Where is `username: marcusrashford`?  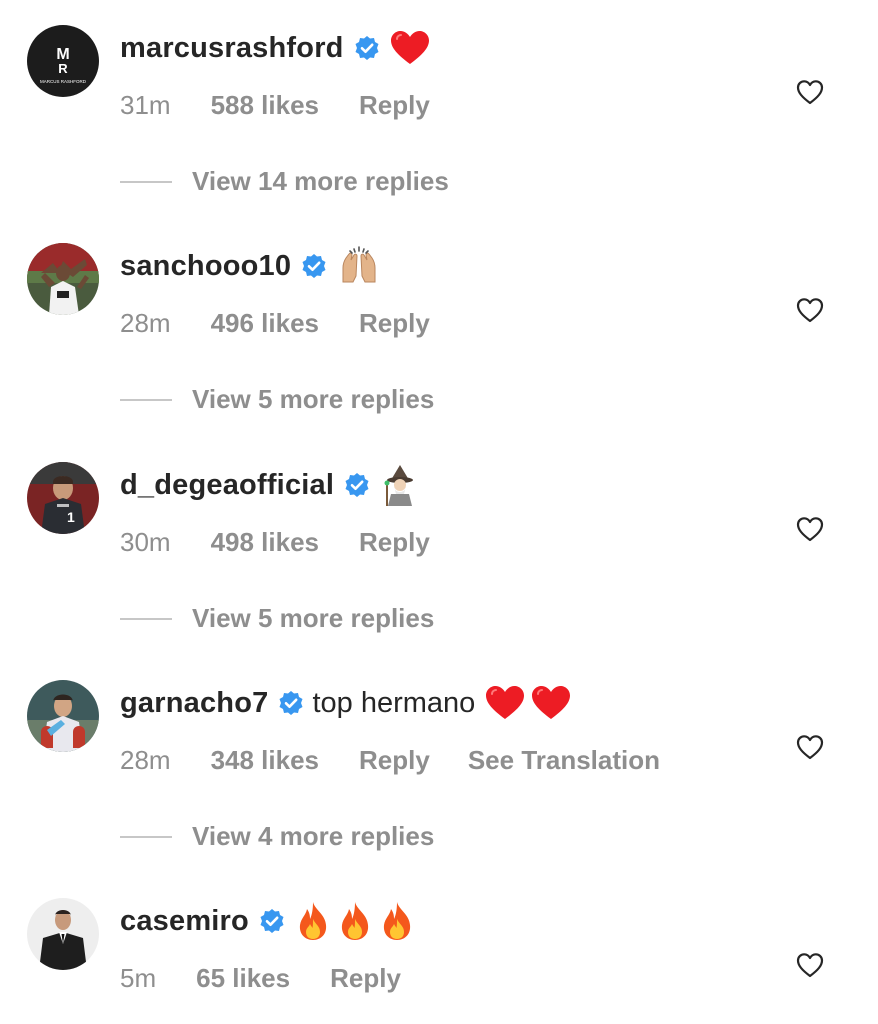 username: marcusrashford is located at coordinates (232, 48).